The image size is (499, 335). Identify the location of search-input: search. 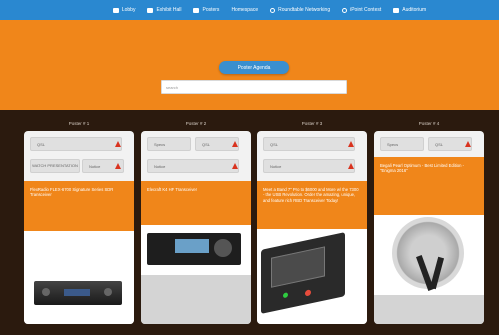
(254, 87).